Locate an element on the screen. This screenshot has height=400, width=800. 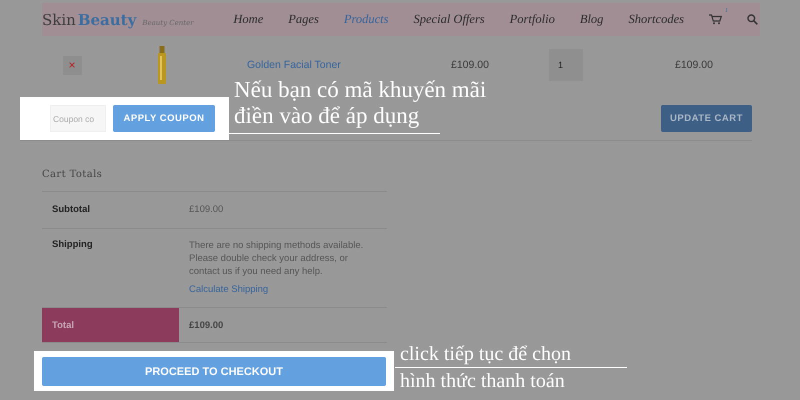
calculate-shipping-link: Calculate Shipping is located at coordinates (228, 289).